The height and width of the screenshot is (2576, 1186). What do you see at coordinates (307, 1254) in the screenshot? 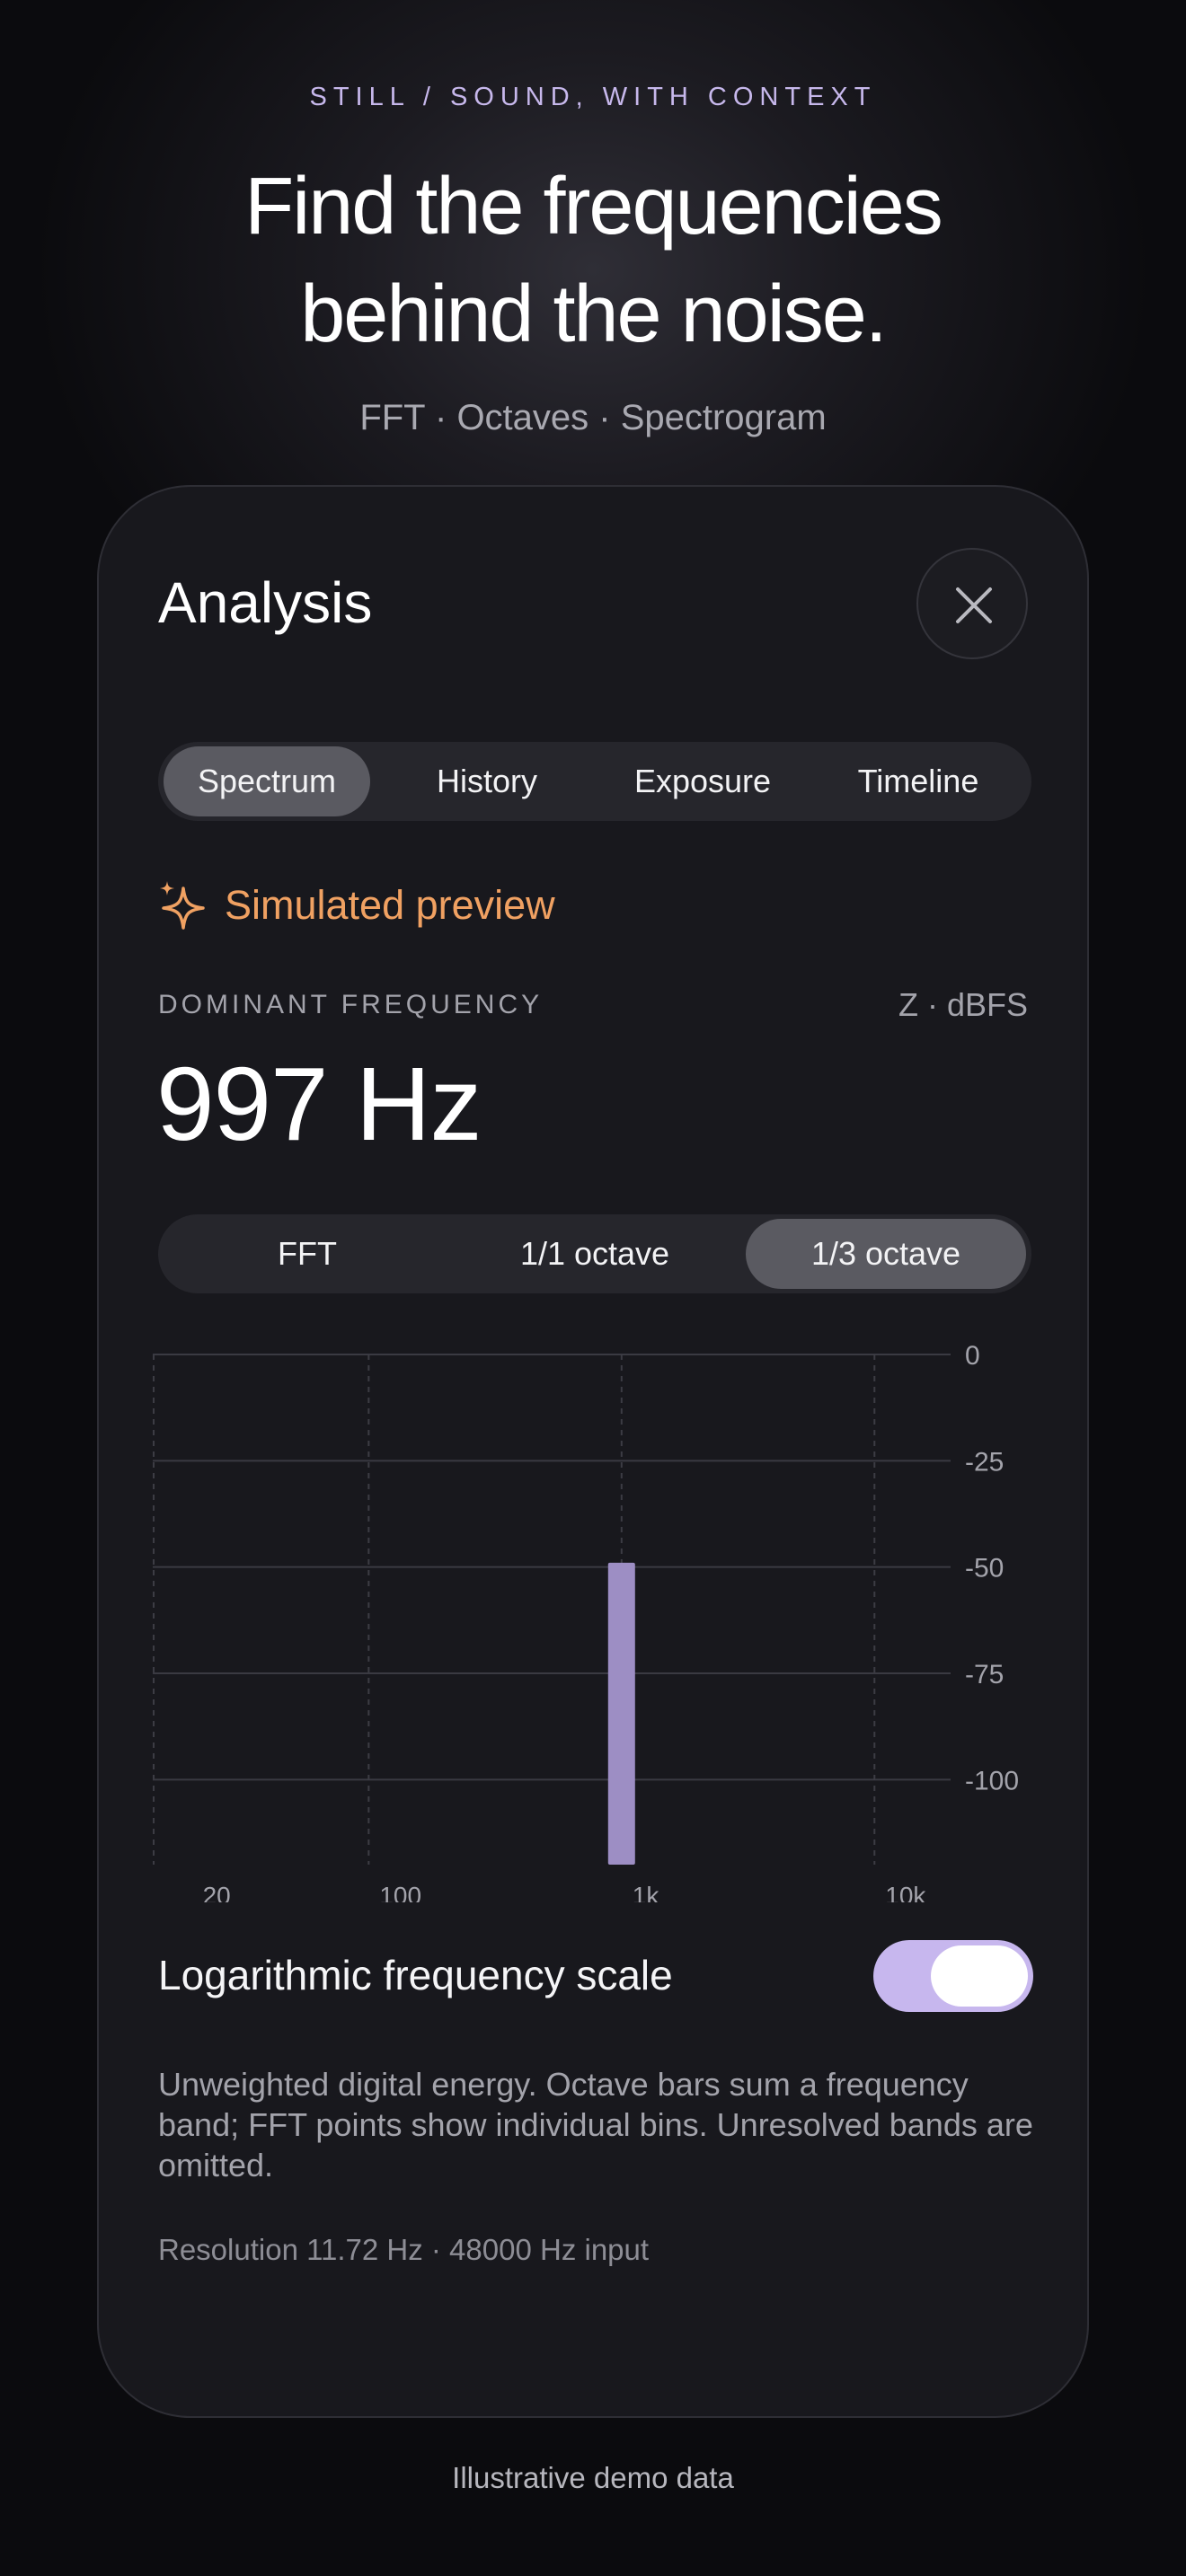
I see `mode-fft: FFT` at bounding box center [307, 1254].